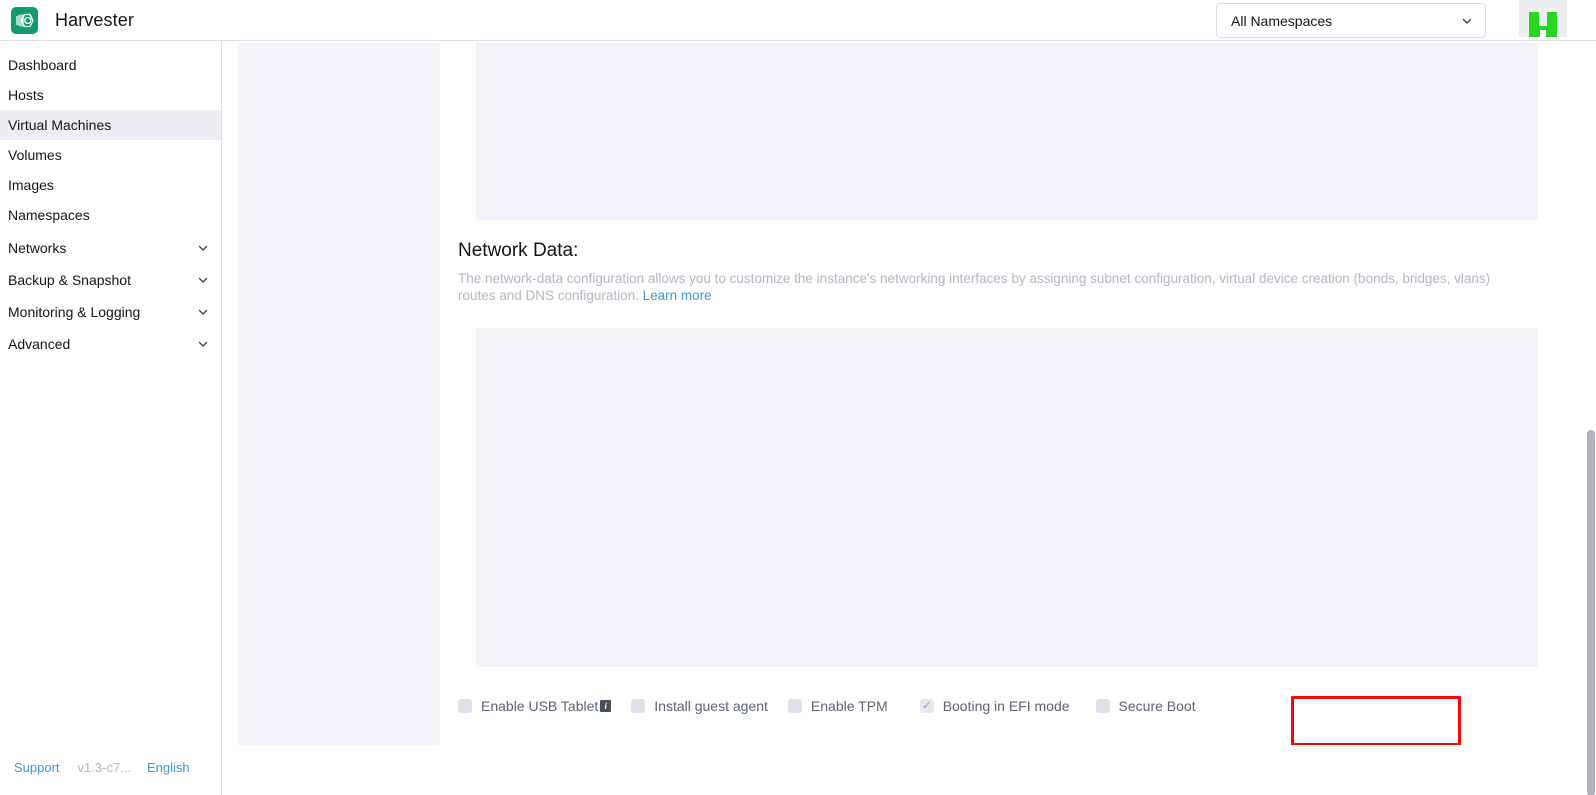 The height and width of the screenshot is (795, 1596). Describe the element at coordinates (110, 95) in the screenshot. I see `sidebar-item-hosts: Hosts` at that location.